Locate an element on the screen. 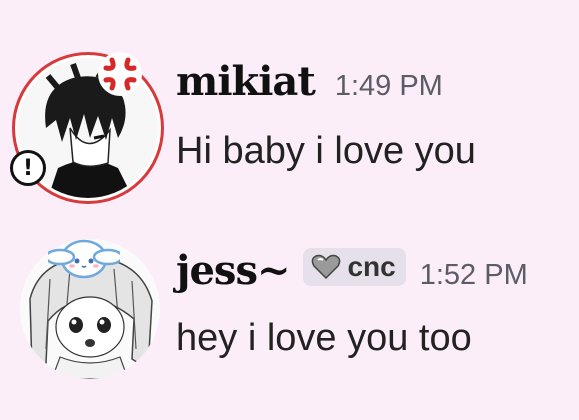 The height and width of the screenshot is (420, 579). heart-icon is located at coordinates (326, 267).